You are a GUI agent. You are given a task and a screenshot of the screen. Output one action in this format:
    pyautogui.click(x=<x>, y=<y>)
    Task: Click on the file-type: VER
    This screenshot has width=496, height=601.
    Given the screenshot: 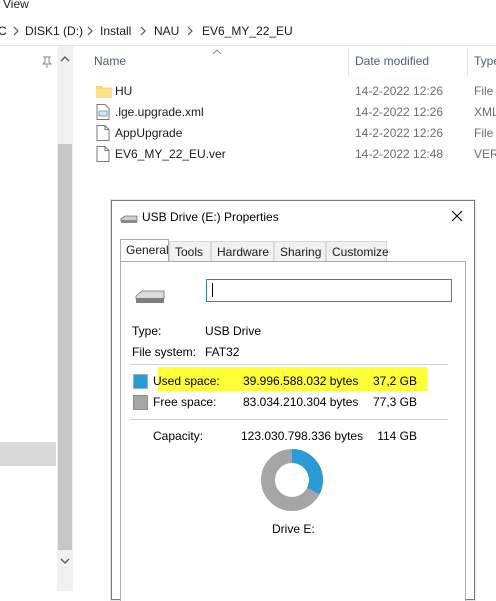 What is the action you would take?
    pyautogui.click(x=485, y=154)
    